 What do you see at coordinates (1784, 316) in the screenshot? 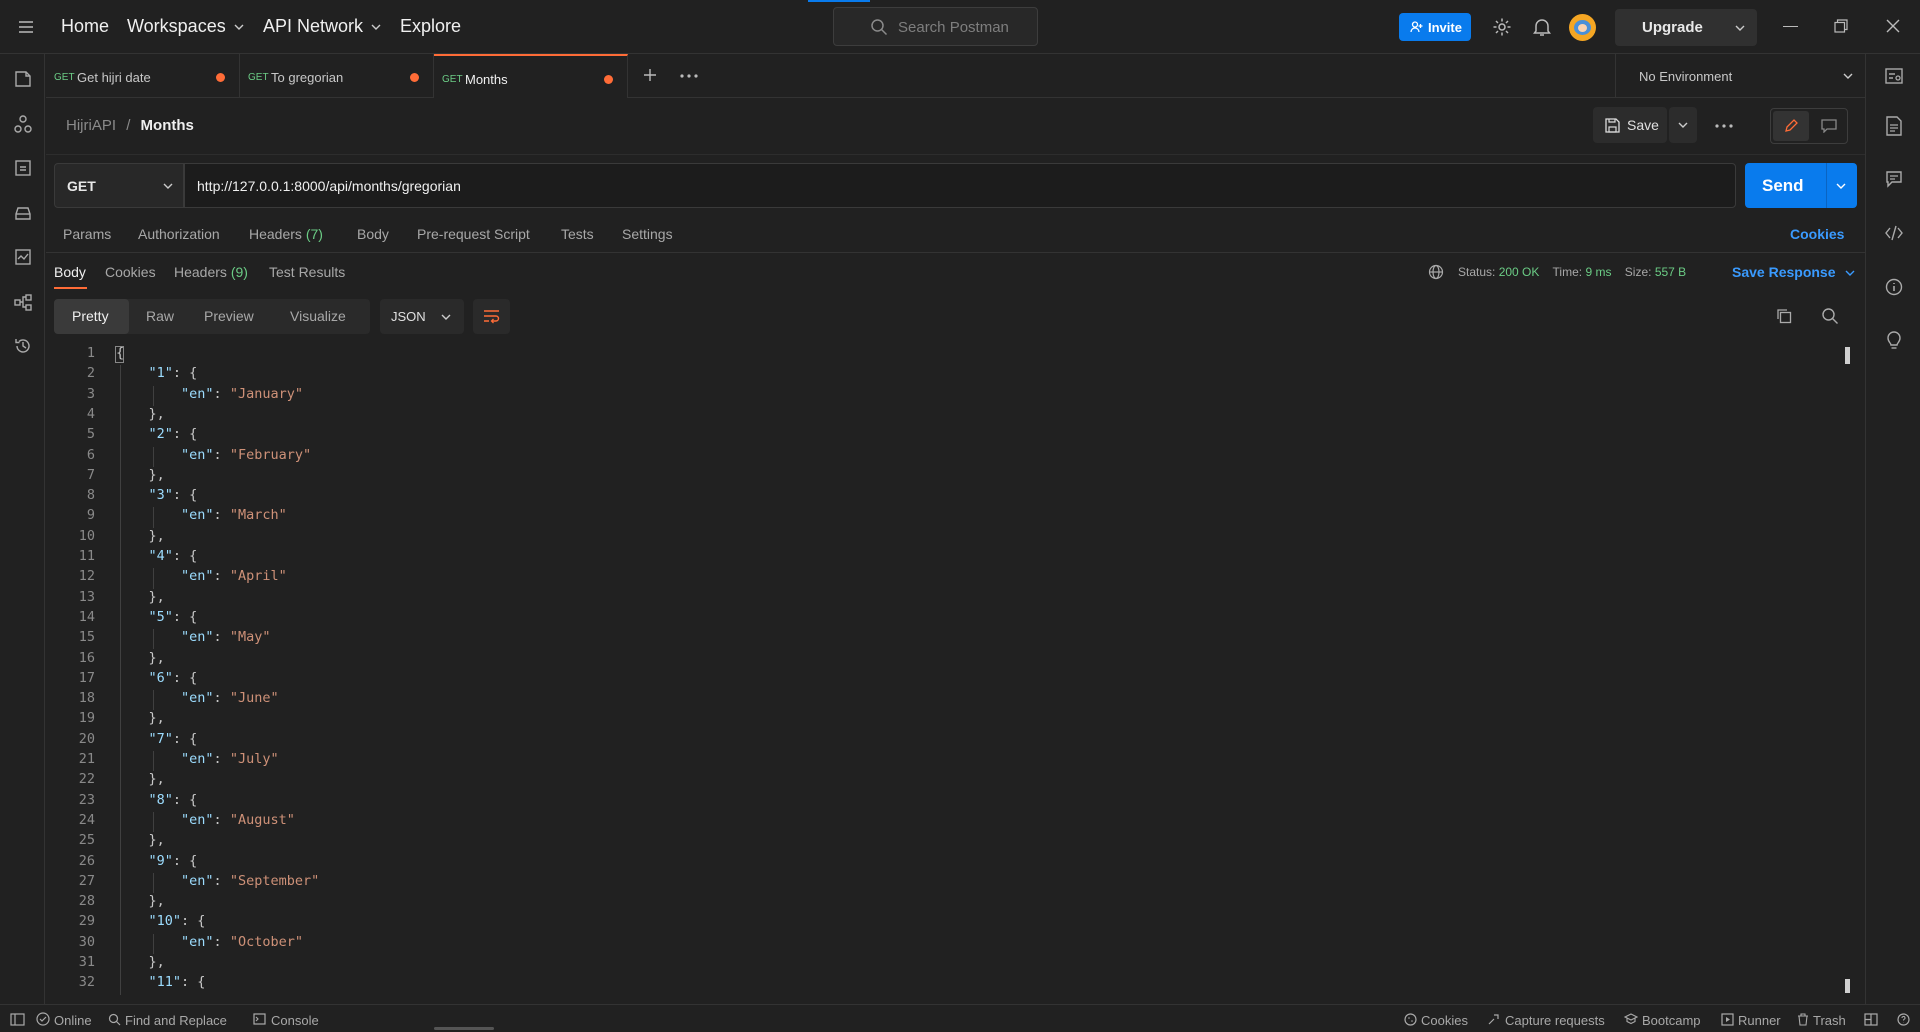
I see `copy-icon` at bounding box center [1784, 316].